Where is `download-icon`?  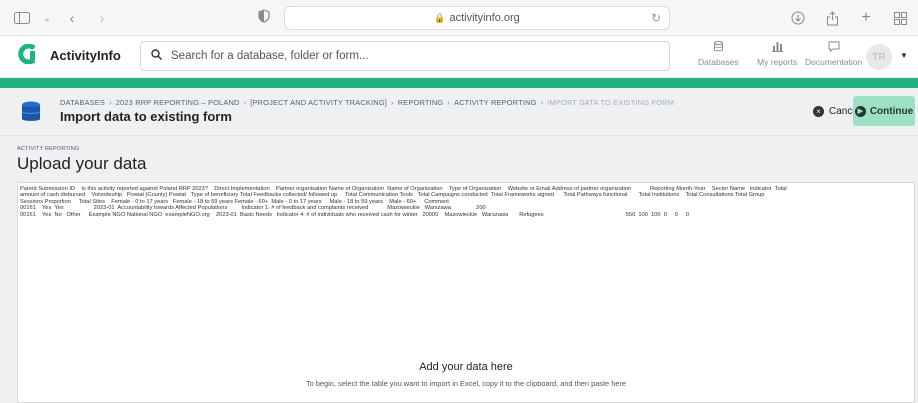
download-icon is located at coordinates (798, 18).